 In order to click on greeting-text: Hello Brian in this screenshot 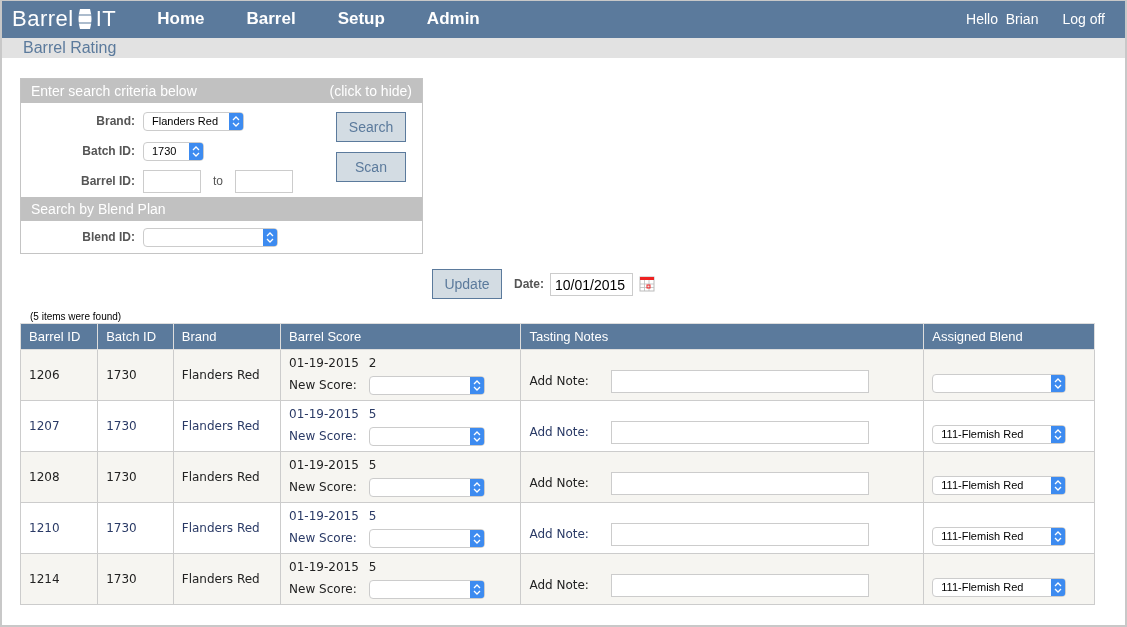, I will do `click(1002, 19)`.